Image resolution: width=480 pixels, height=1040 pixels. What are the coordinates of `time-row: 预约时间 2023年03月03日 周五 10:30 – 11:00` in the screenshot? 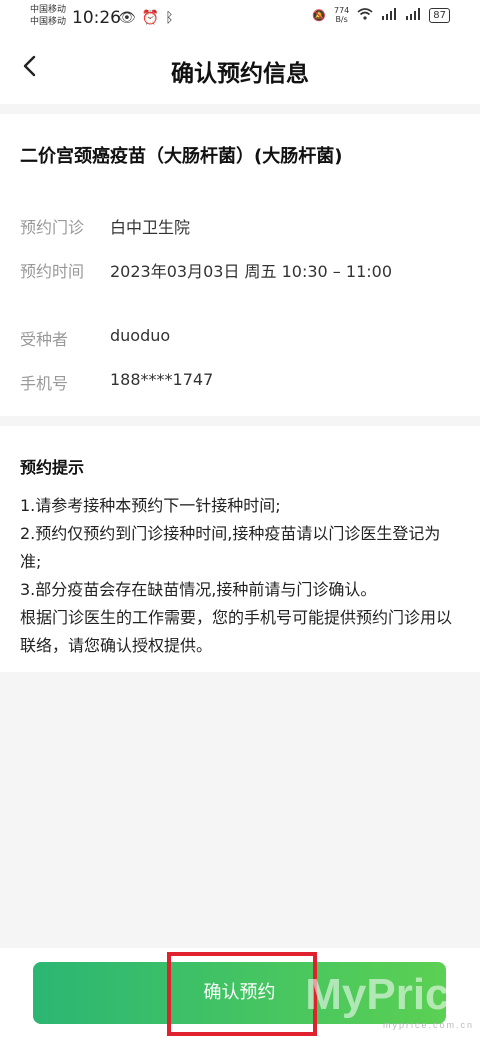 It's located at (206, 270).